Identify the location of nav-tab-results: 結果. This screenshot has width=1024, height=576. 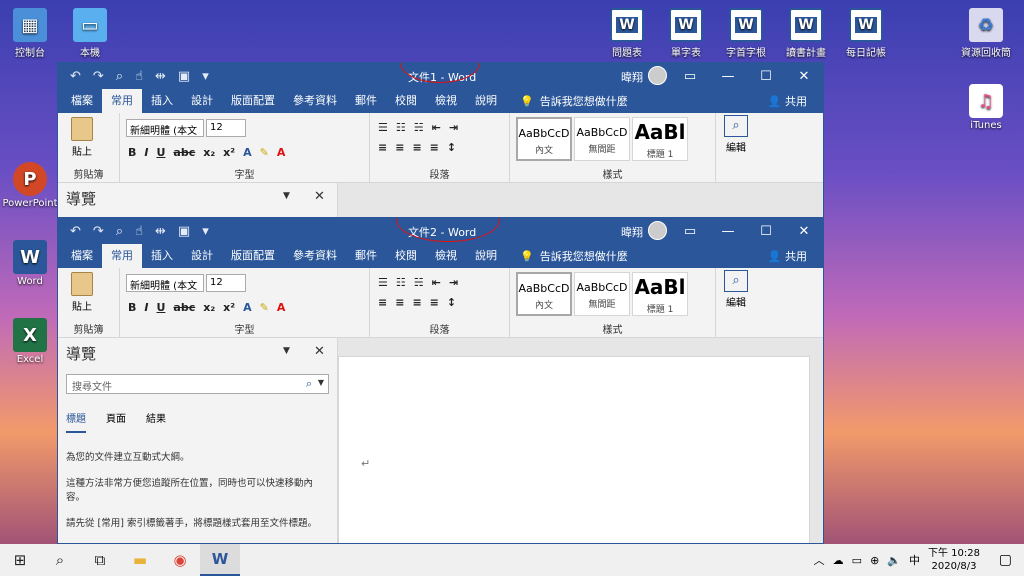
(156, 421).